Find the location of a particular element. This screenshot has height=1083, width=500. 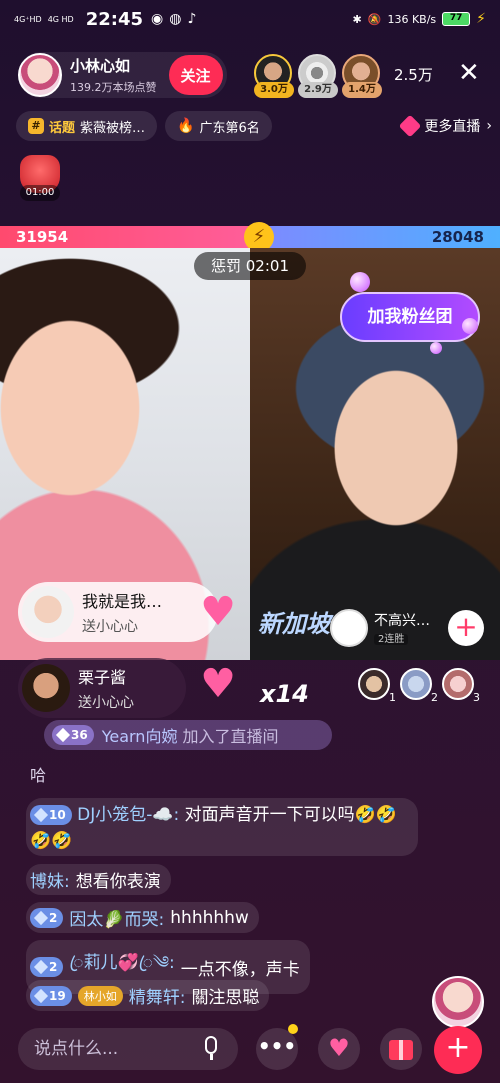

rank-avatar-1: 1 is located at coordinates (377, 686).